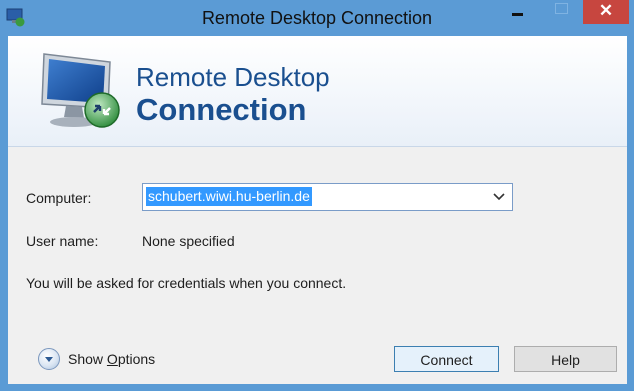  What do you see at coordinates (446, 359) in the screenshot?
I see `connect-button: Connect` at bounding box center [446, 359].